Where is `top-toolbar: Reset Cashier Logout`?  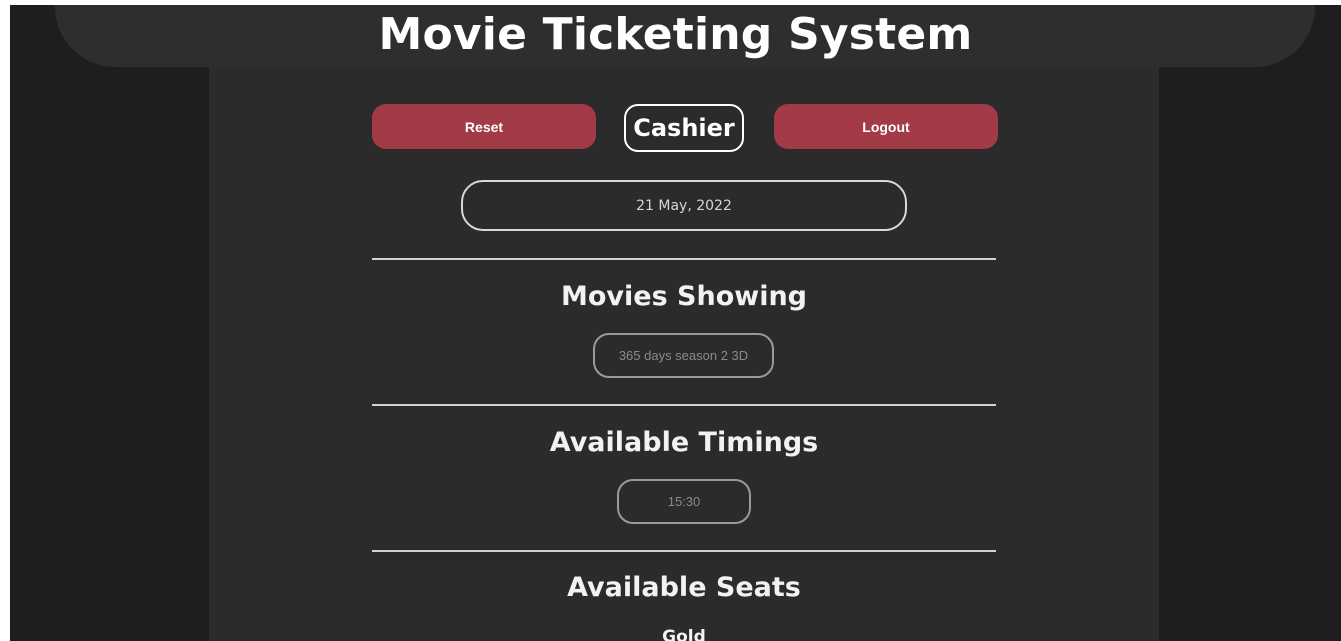
top-toolbar: Reset Cashier Logout is located at coordinates (684, 129).